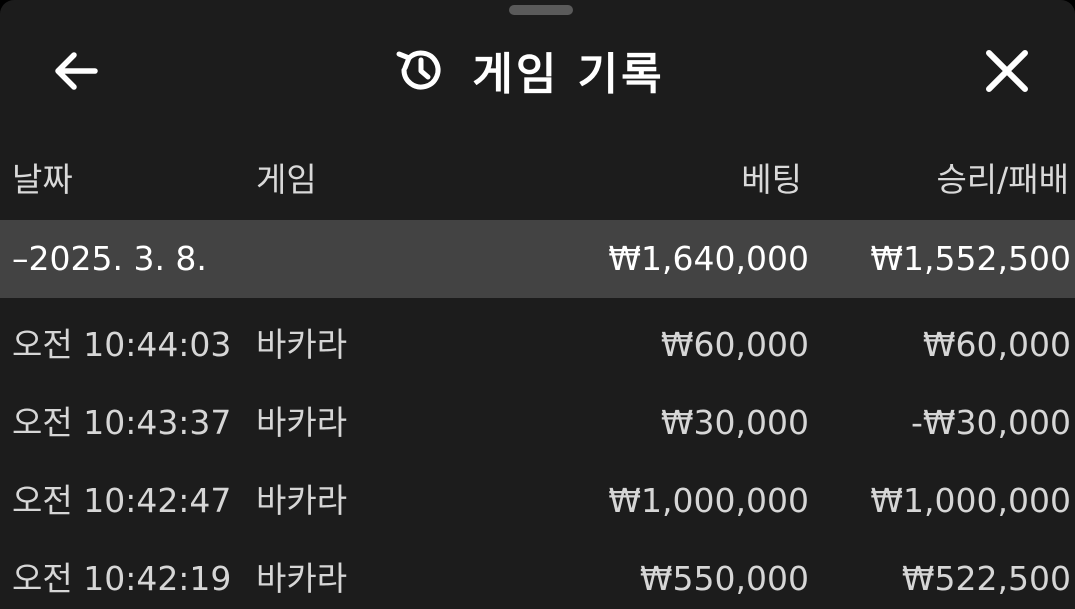 This screenshot has width=1075, height=609. Describe the element at coordinates (970, 500) in the screenshot. I see `record-result: ₩1,000,000` at that location.